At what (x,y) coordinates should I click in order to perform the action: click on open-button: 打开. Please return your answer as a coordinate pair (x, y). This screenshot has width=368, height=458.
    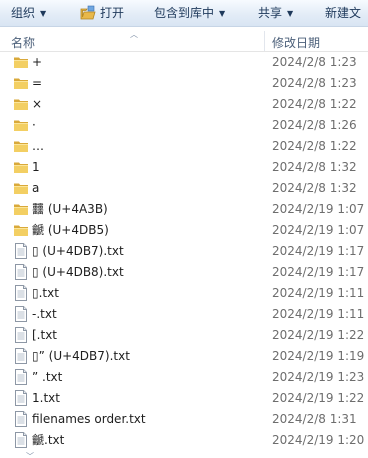
    Looking at the image, I should click on (102, 13).